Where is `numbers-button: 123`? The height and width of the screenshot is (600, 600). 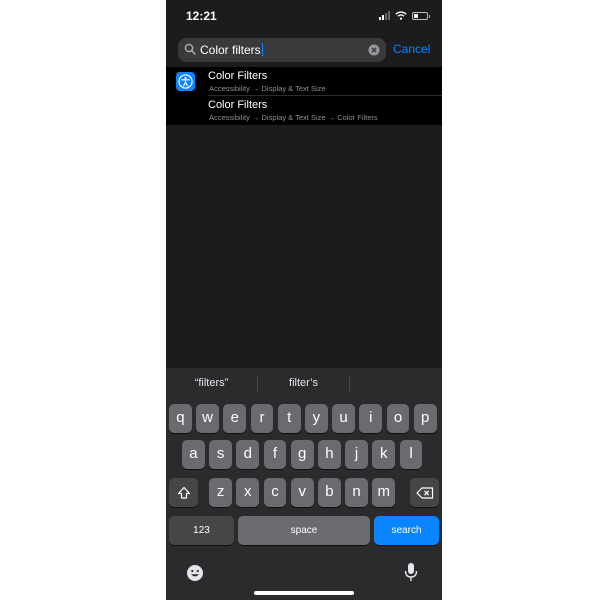 numbers-button: 123 is located at coordinates (201, 530).